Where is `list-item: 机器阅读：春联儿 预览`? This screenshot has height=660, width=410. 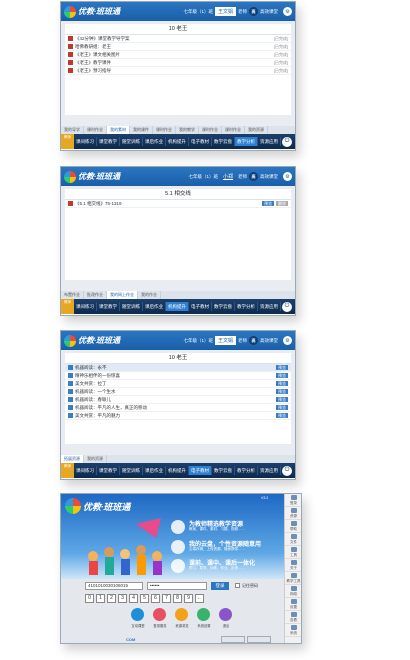 list-item: 机器阅读：春联儿 预览 is located at coordinates (178, 400).